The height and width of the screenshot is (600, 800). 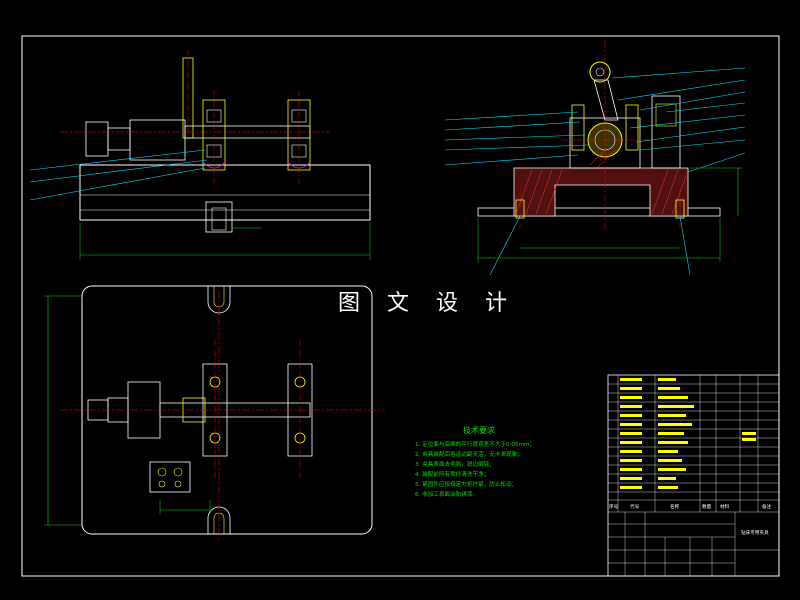 What do you see at coordinates (725, 506) in the screenshot?
I see `bom-header: 材料` at bounding box center [725, 506].